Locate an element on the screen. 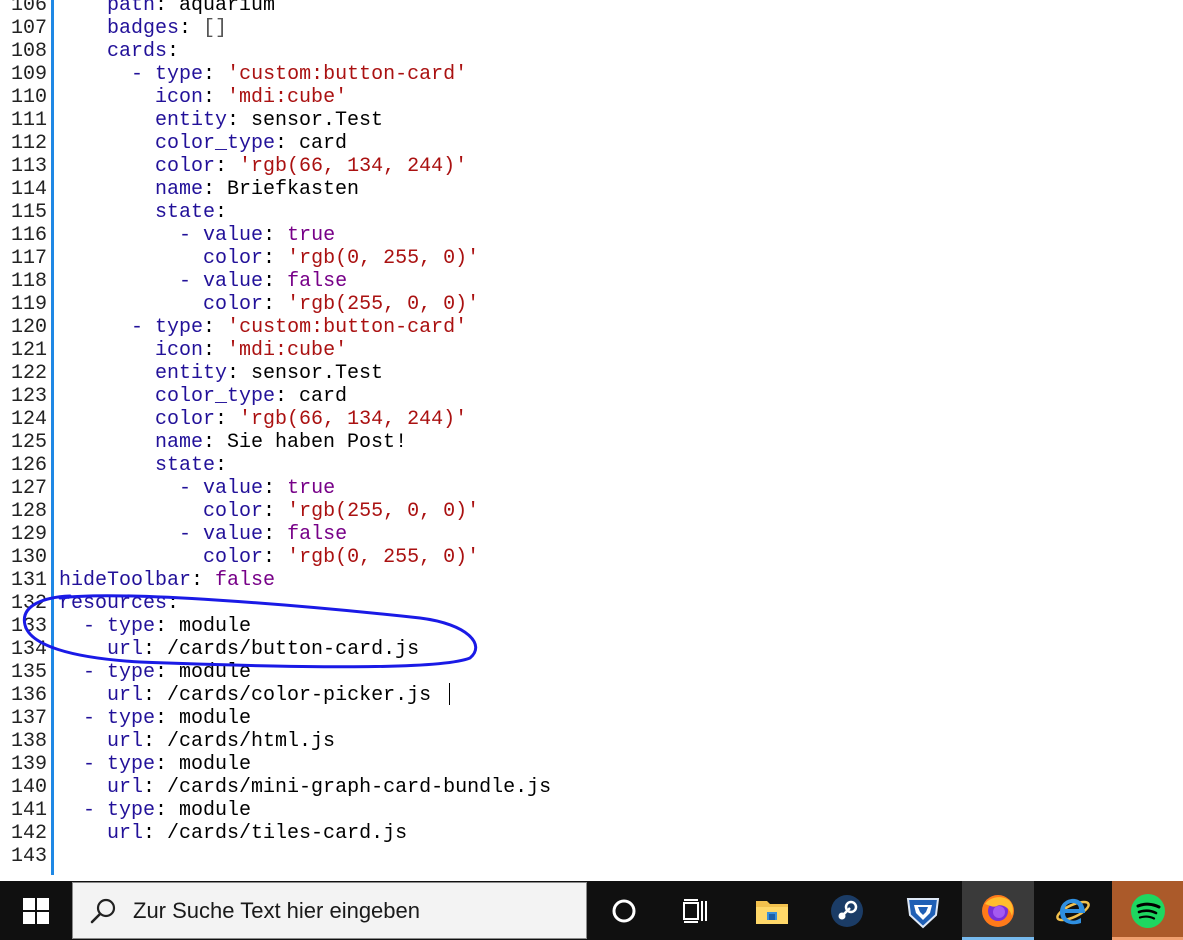 The width and height of the screenshot is (1183, 940). cortana-button is located at coordinates (624, 910).